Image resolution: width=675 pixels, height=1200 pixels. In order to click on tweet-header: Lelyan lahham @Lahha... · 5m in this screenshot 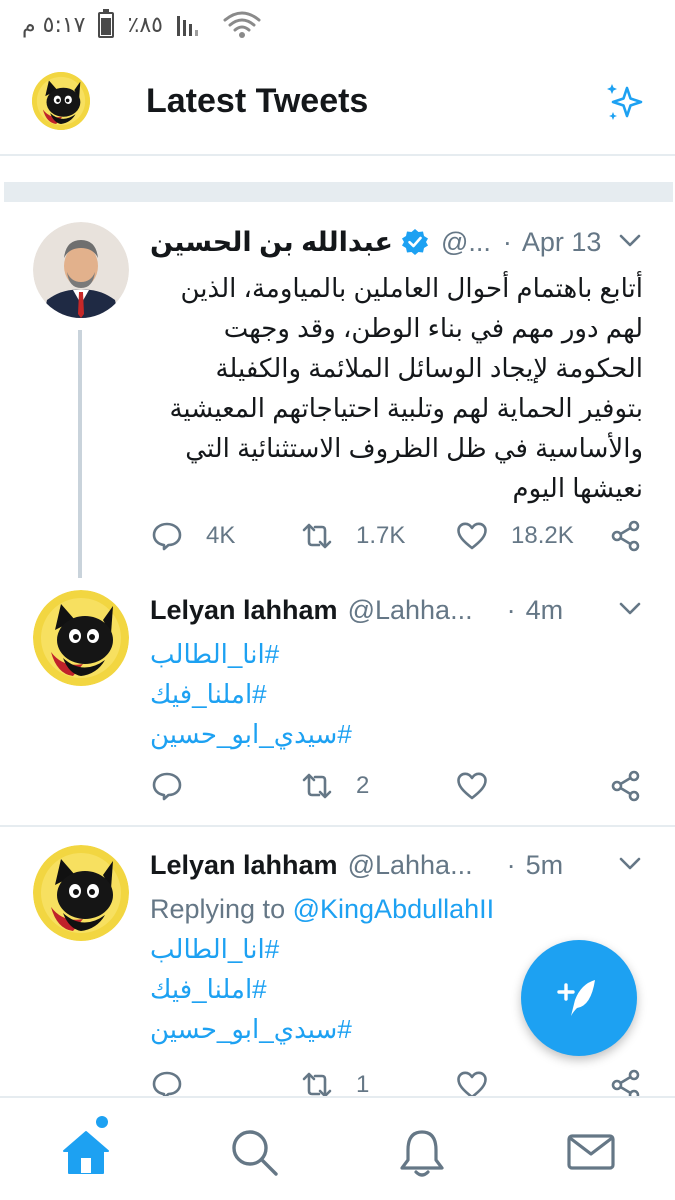, I will do `click(397, 865)`.